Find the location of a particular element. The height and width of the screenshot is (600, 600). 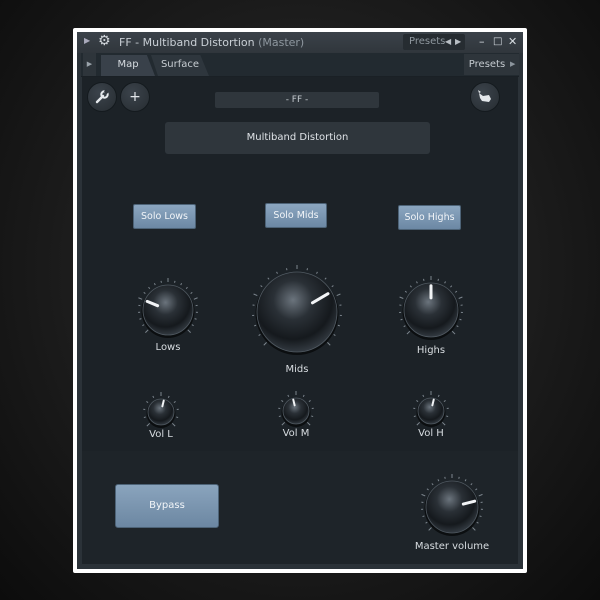

highs-knob is located at coordinates (431, 308).